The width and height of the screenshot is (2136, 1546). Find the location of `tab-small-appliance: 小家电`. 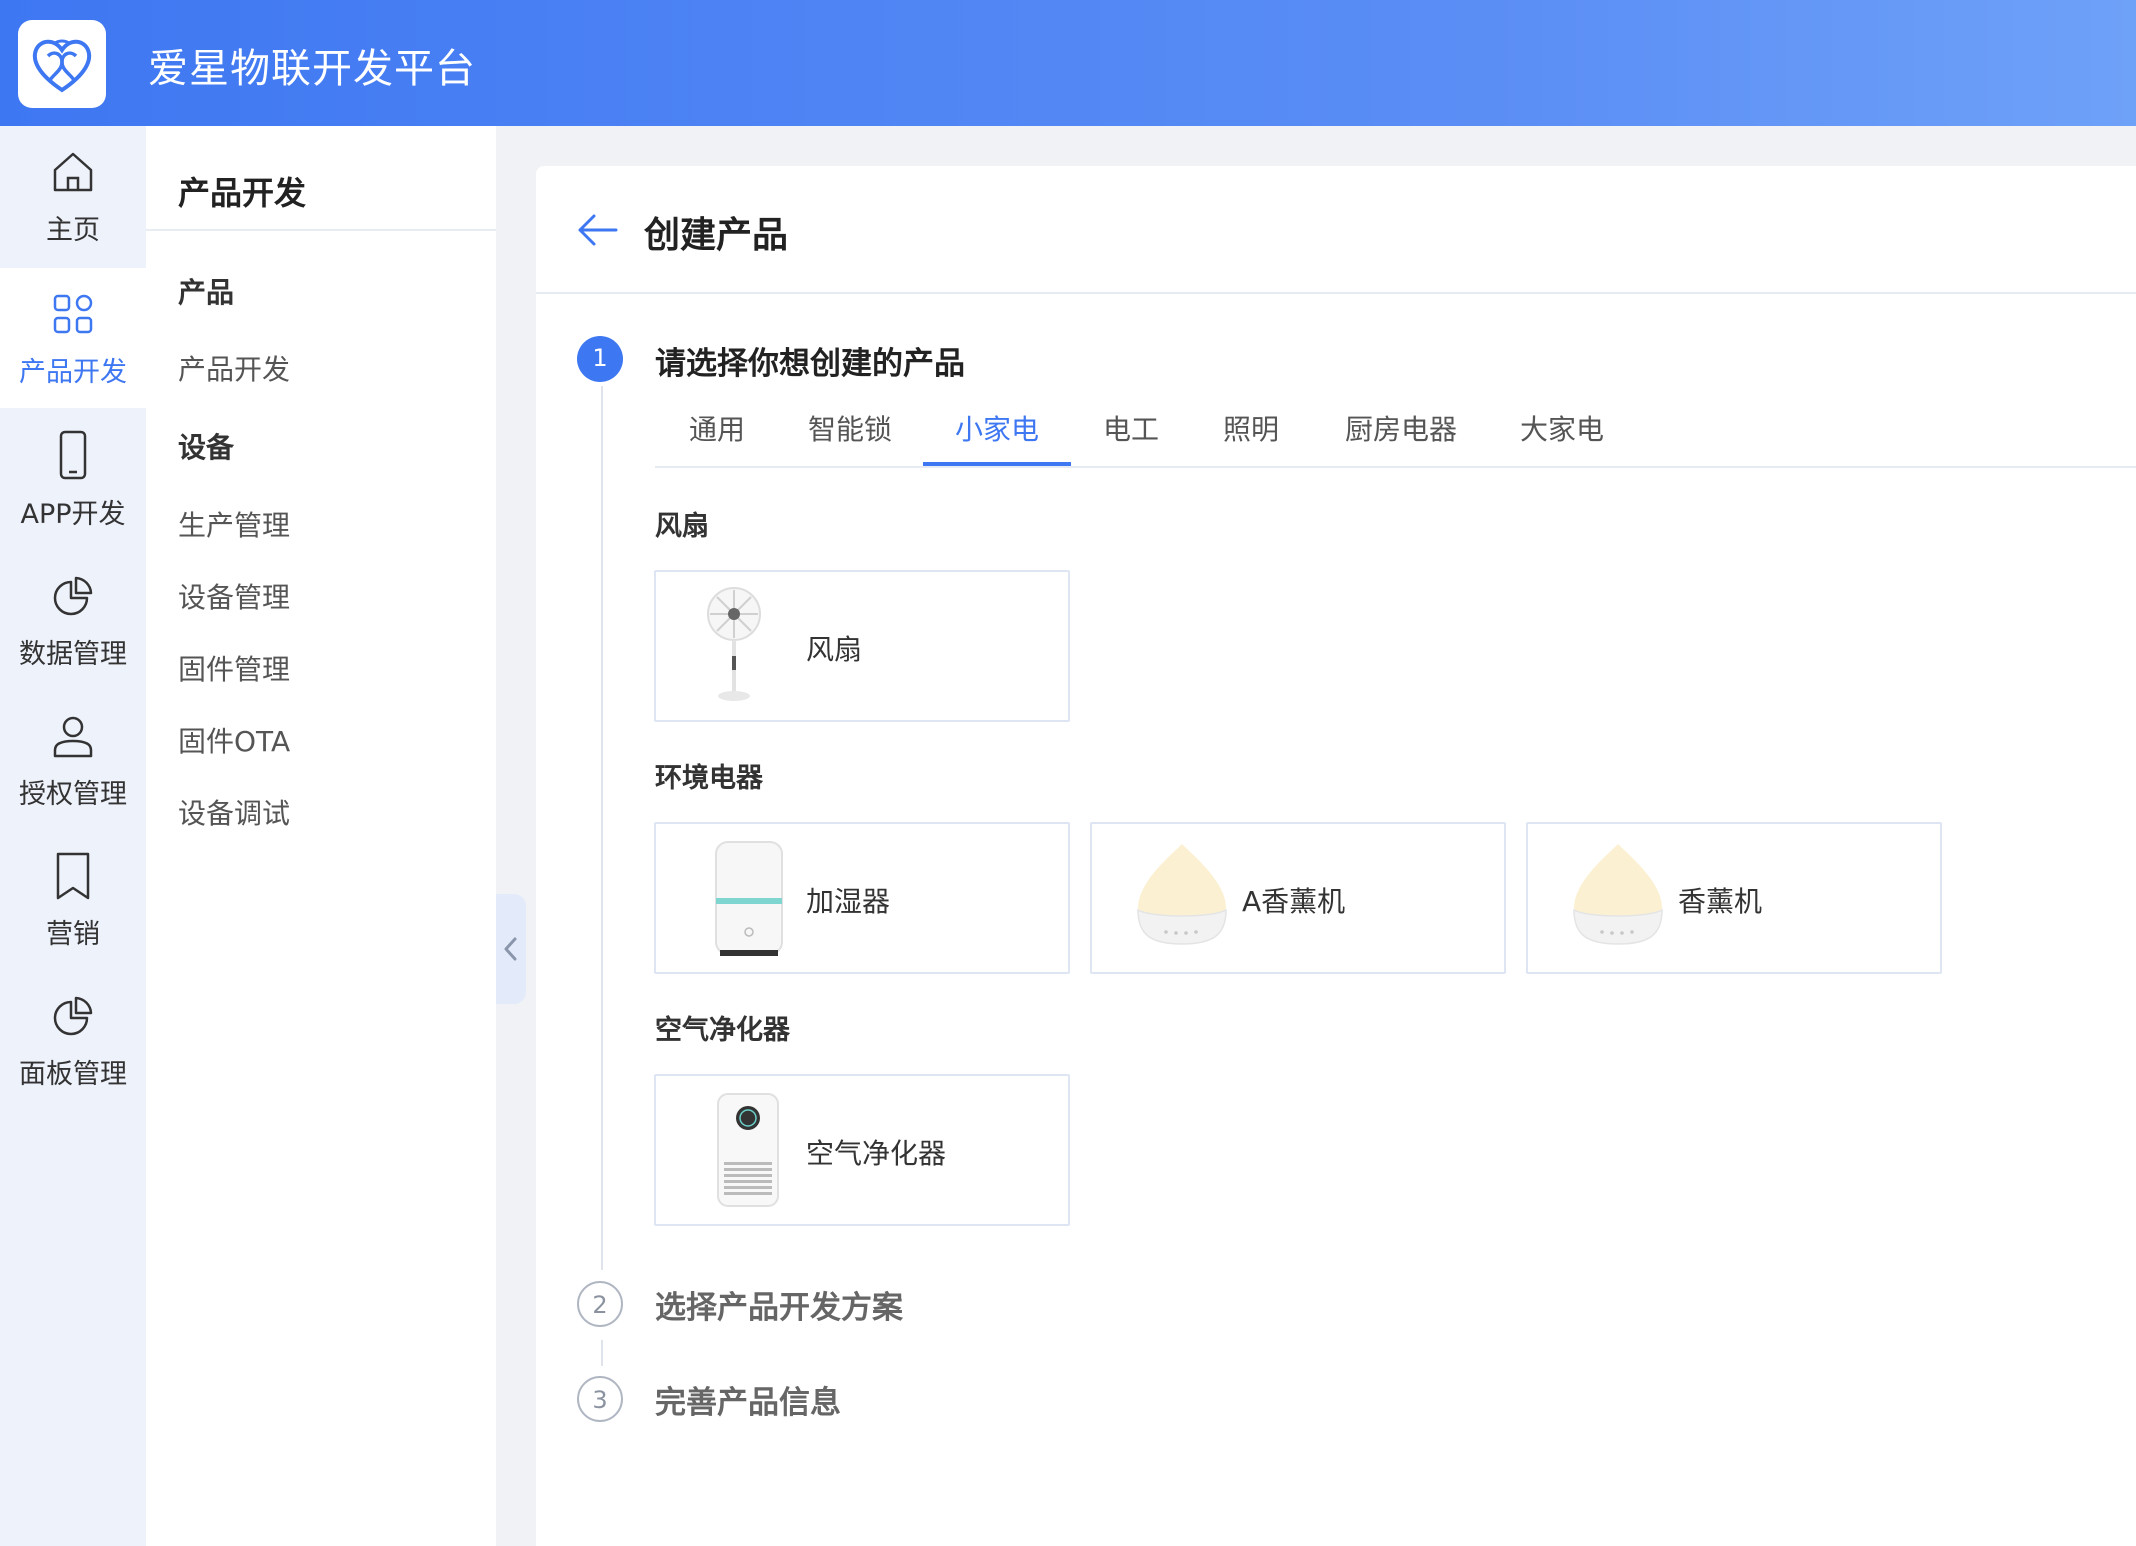

tab-small-appliance: 小家电 is located at coordinates (997, 428).